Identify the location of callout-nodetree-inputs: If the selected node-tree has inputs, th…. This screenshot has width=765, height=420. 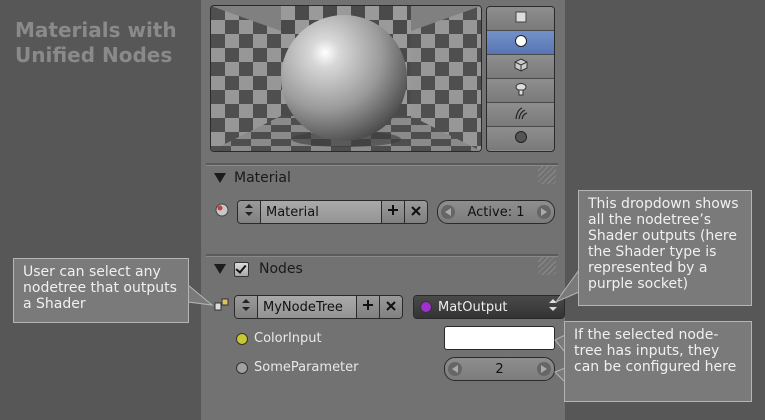
(658, 361).